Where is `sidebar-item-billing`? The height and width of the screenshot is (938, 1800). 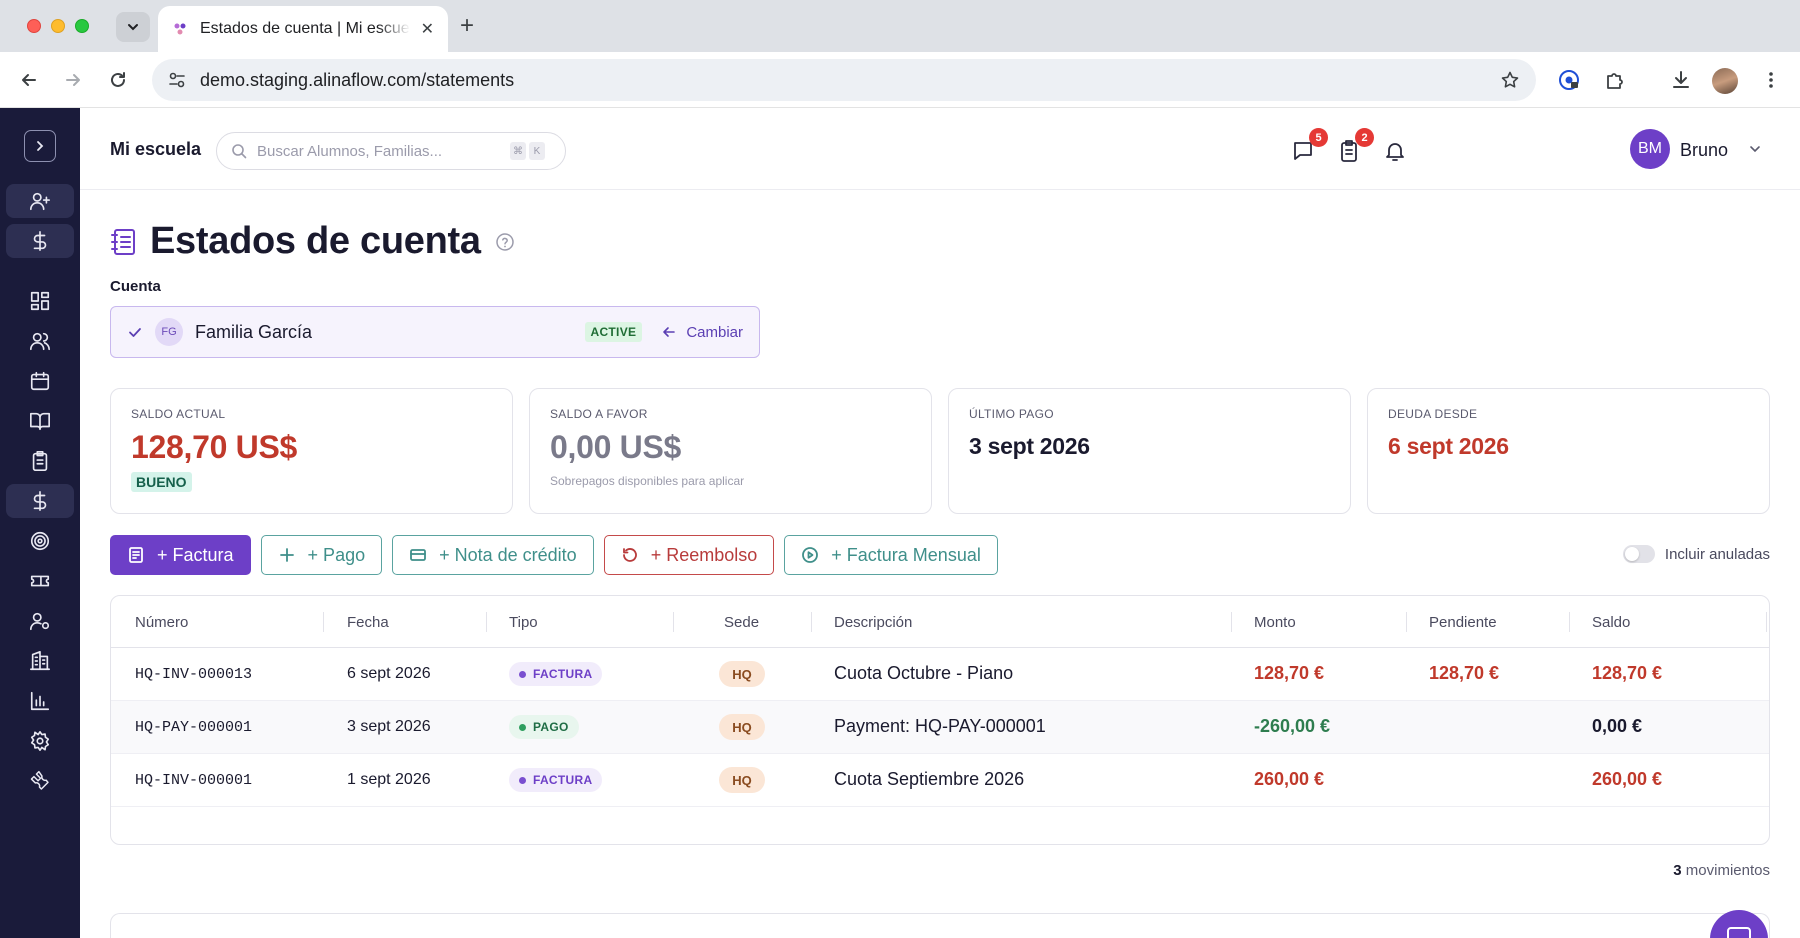
sidebar-item-billing is located at coordinates (40, 501).